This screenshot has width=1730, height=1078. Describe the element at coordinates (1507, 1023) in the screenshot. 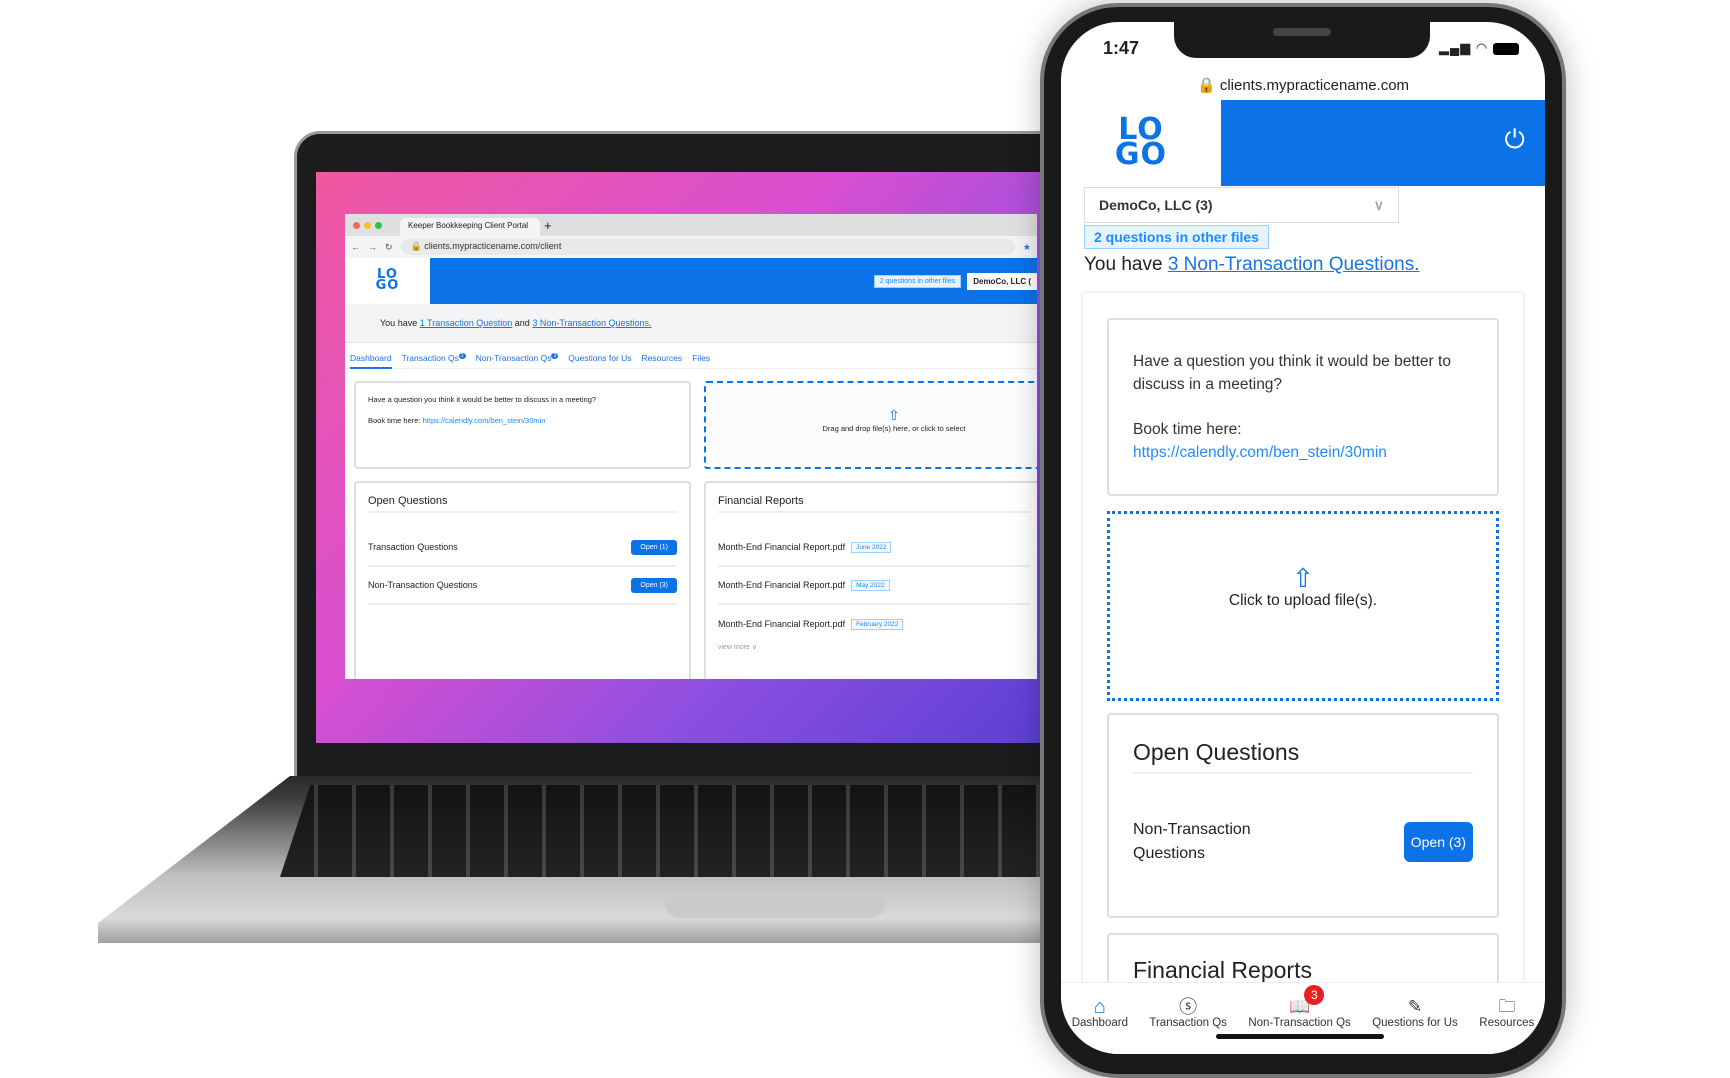

I see `nav-label: Resources` at that location.